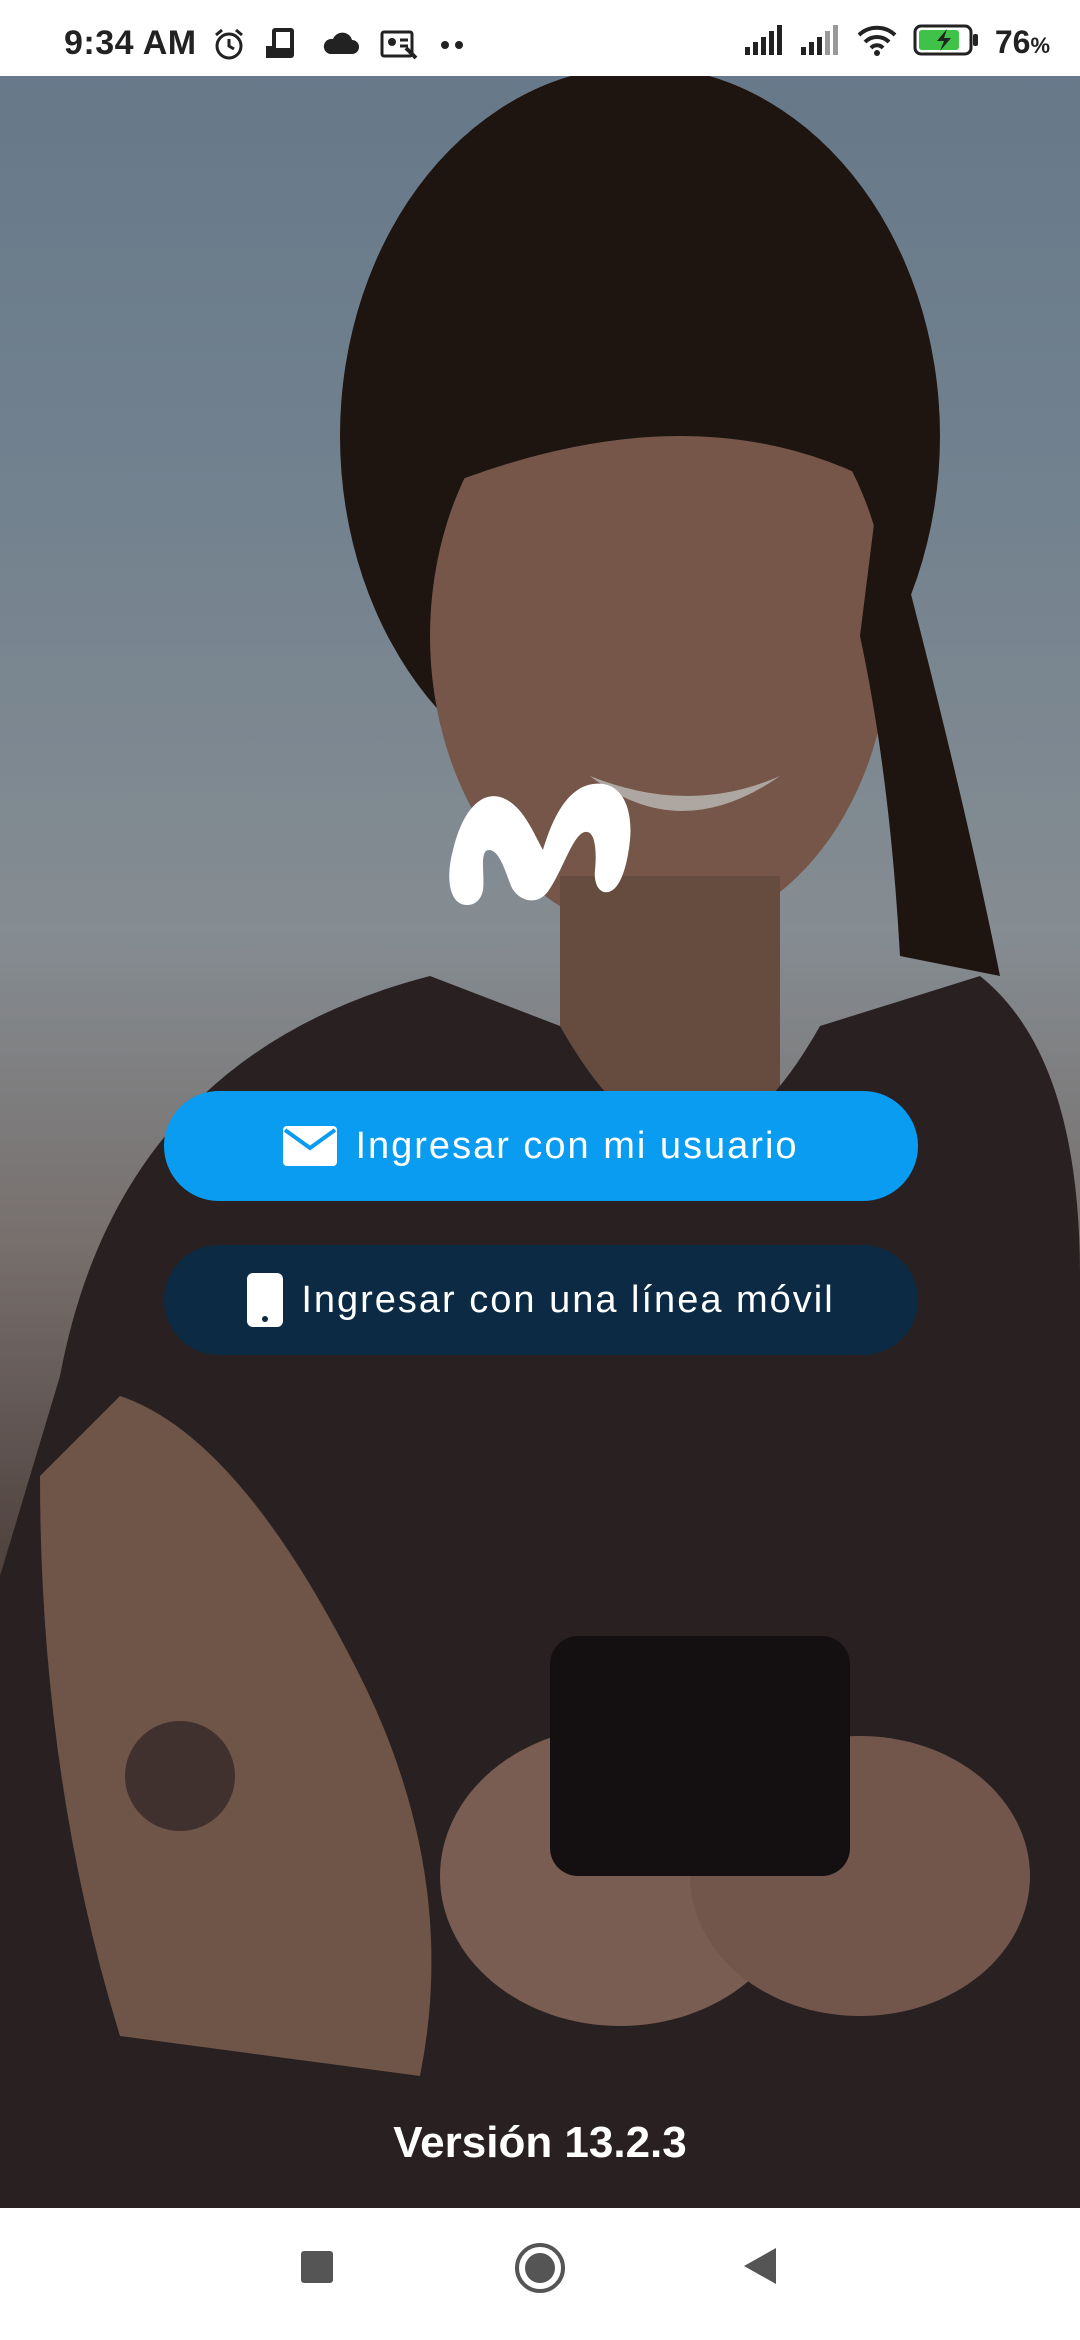 This screenshot has height=2340, width=1080. I want to click on envelope-icon, so click(310, 1146).